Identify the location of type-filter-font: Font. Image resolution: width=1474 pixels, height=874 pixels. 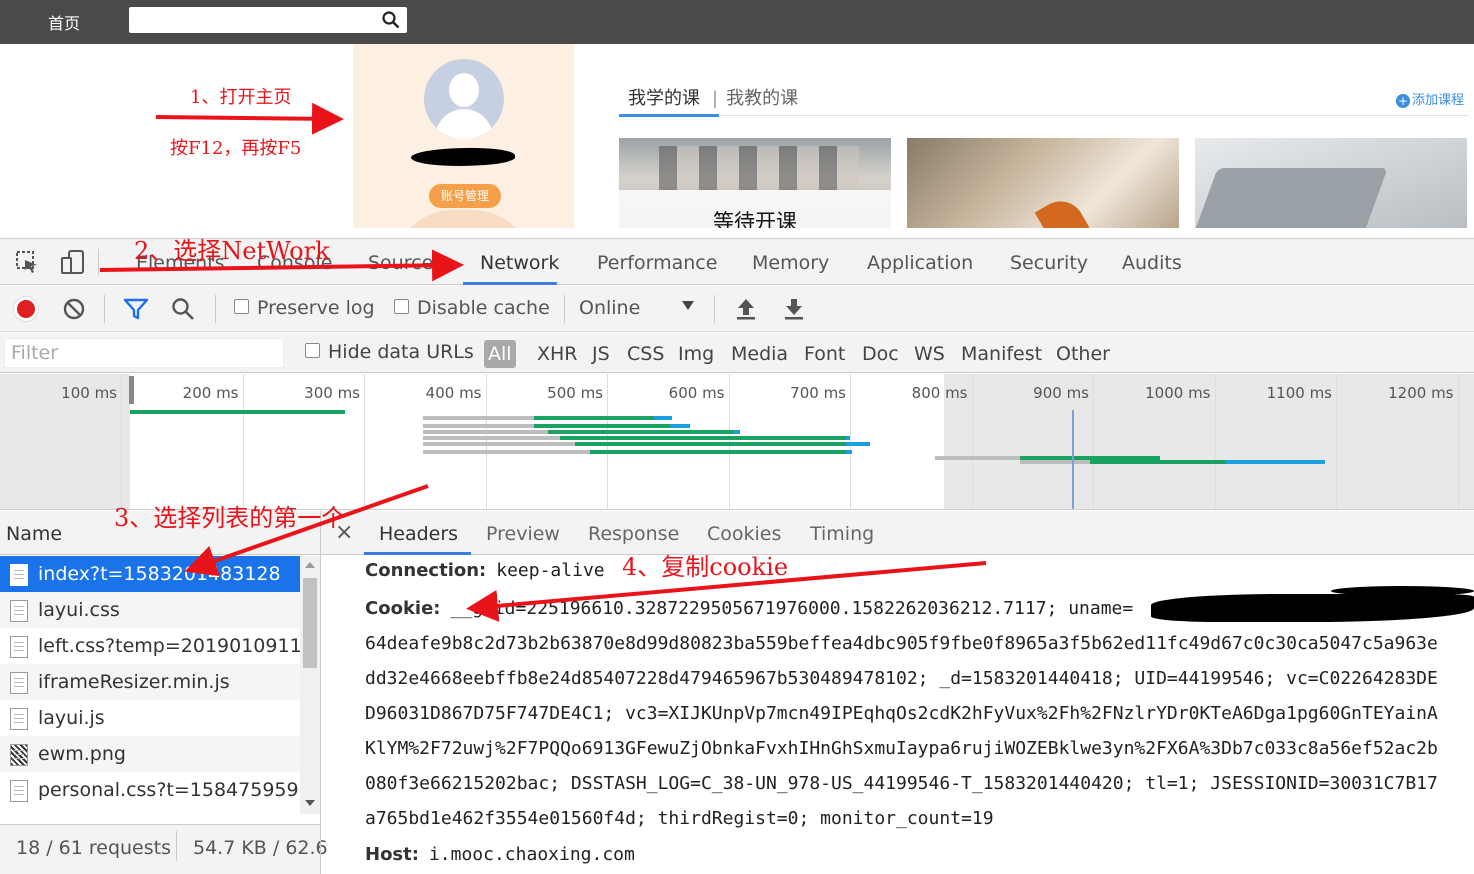
(824, 354).